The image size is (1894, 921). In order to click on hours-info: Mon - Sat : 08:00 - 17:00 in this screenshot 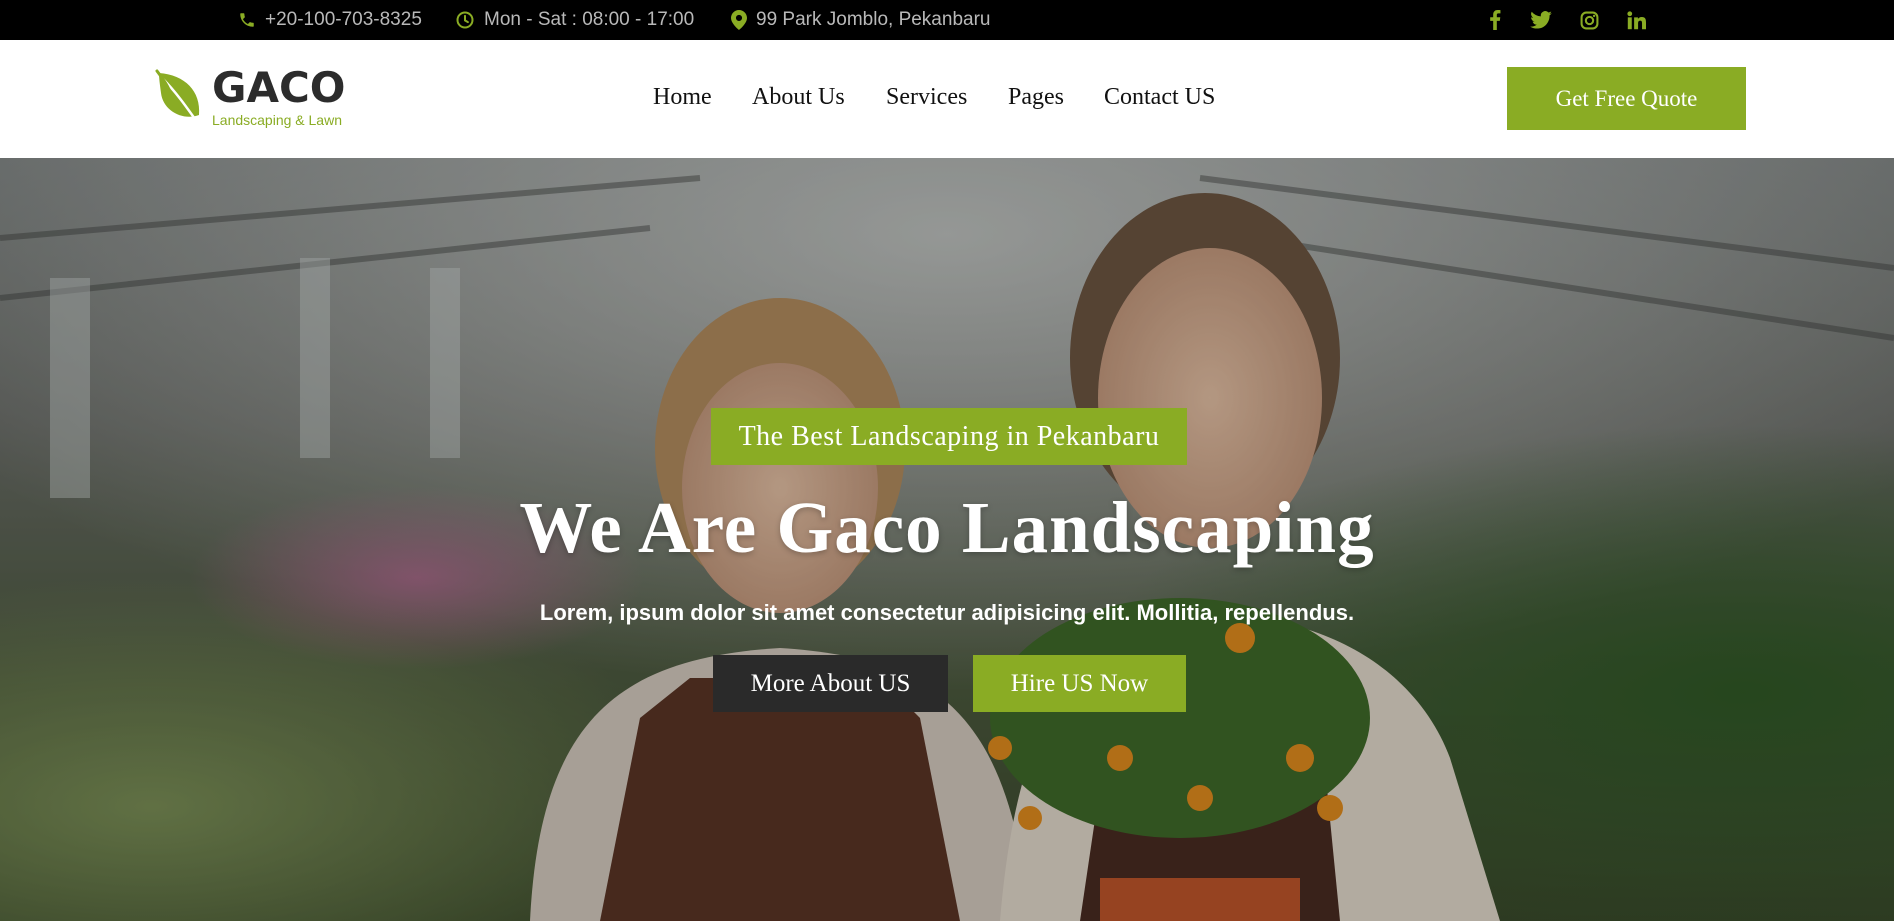, I will do `click(574, 20)`.